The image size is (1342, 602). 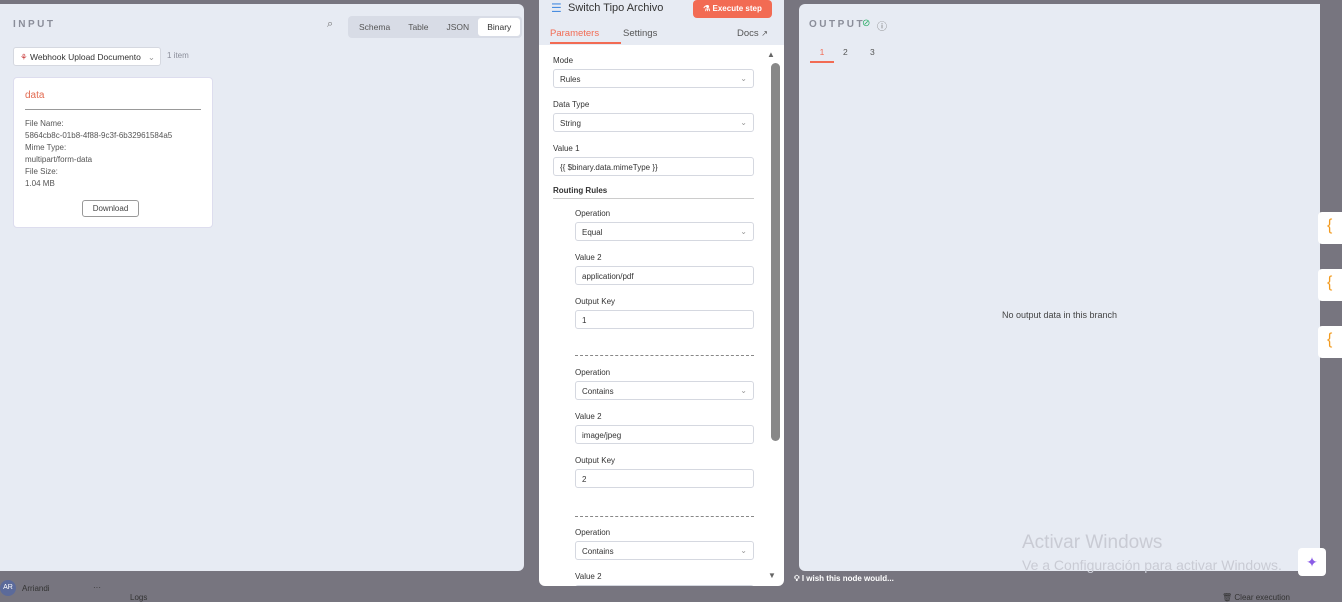 I want to click on size-value: 1.04 MB, so click(x=40, y=183).